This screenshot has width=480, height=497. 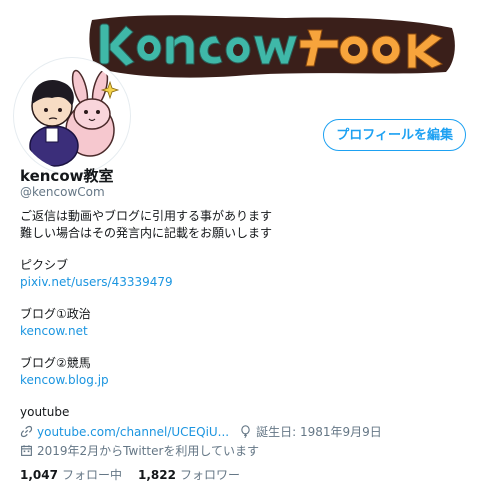 What do you see at coordinates (55, 314) in the screenshot?
I see `bio-blog1-label: ブログ①政治` at bounding box center [55, 314].